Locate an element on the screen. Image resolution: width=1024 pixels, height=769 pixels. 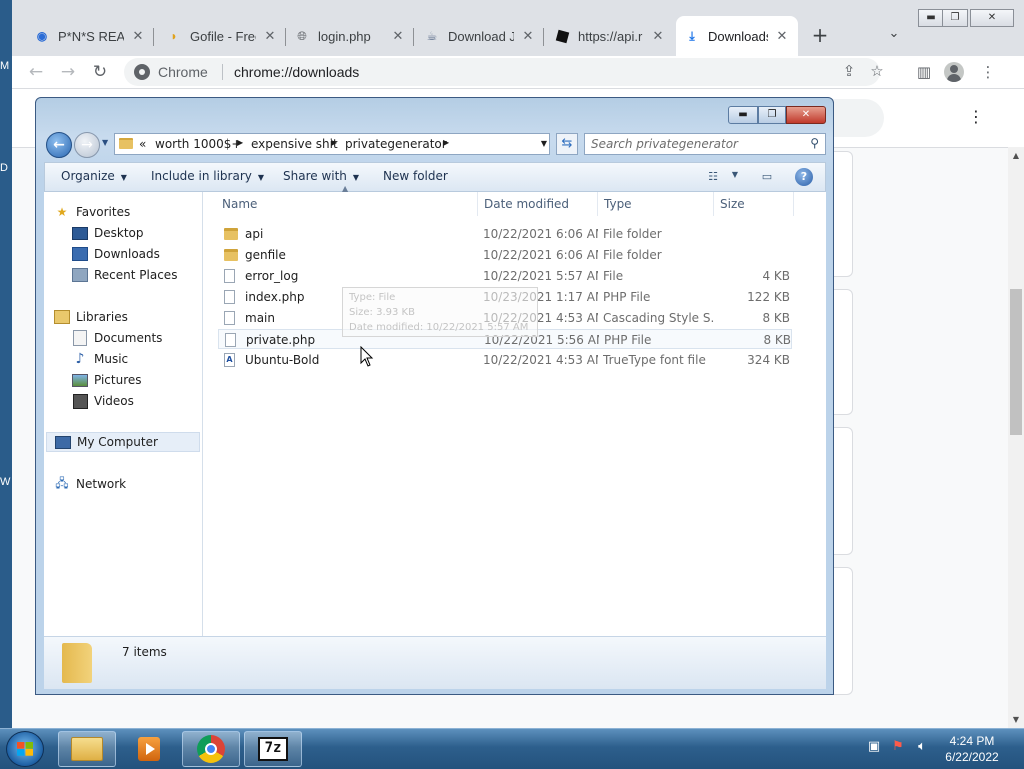
nav-label: Favorites is located at coordinates (103, 212).